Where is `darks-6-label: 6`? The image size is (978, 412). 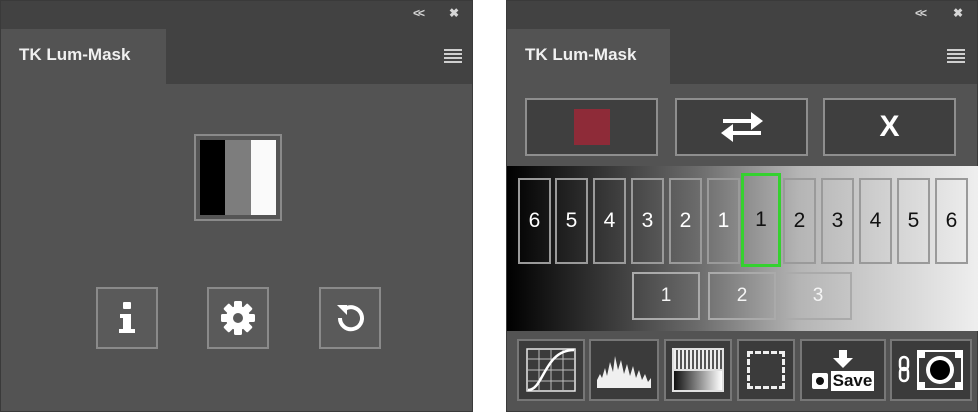 darks-6-label: 6 is located at coordinates (951, 220).